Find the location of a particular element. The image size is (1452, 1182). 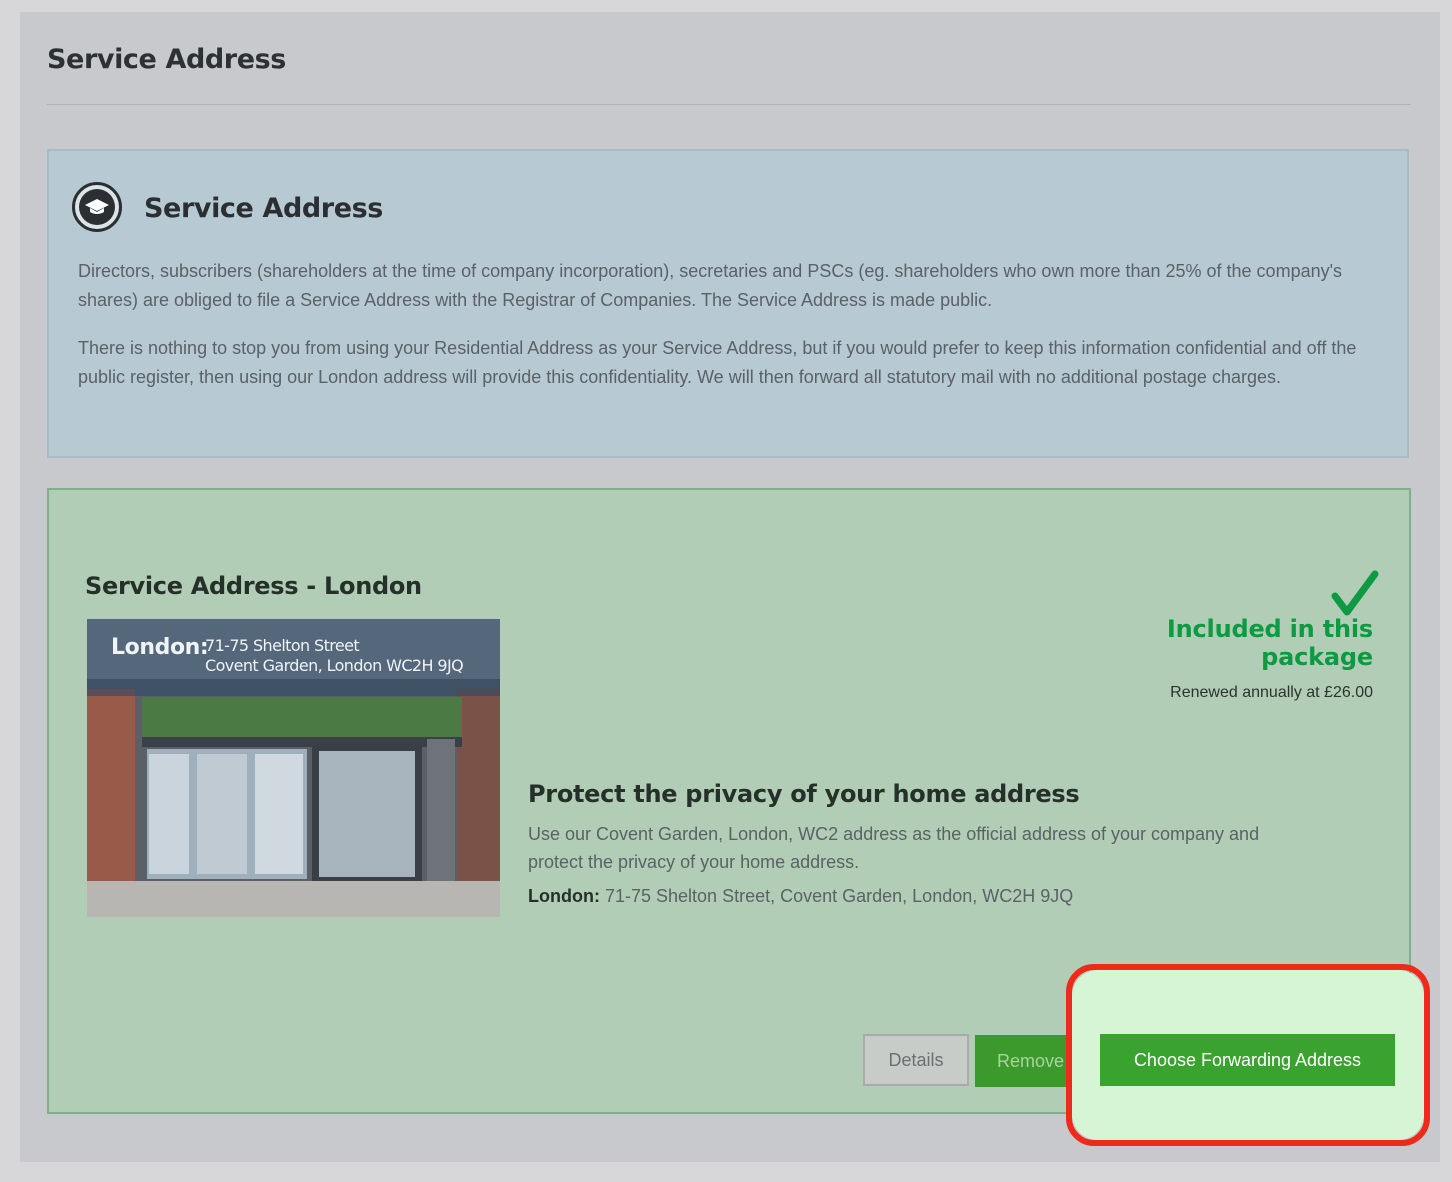

page-title: Service Address is located at coordinates (166, 59).